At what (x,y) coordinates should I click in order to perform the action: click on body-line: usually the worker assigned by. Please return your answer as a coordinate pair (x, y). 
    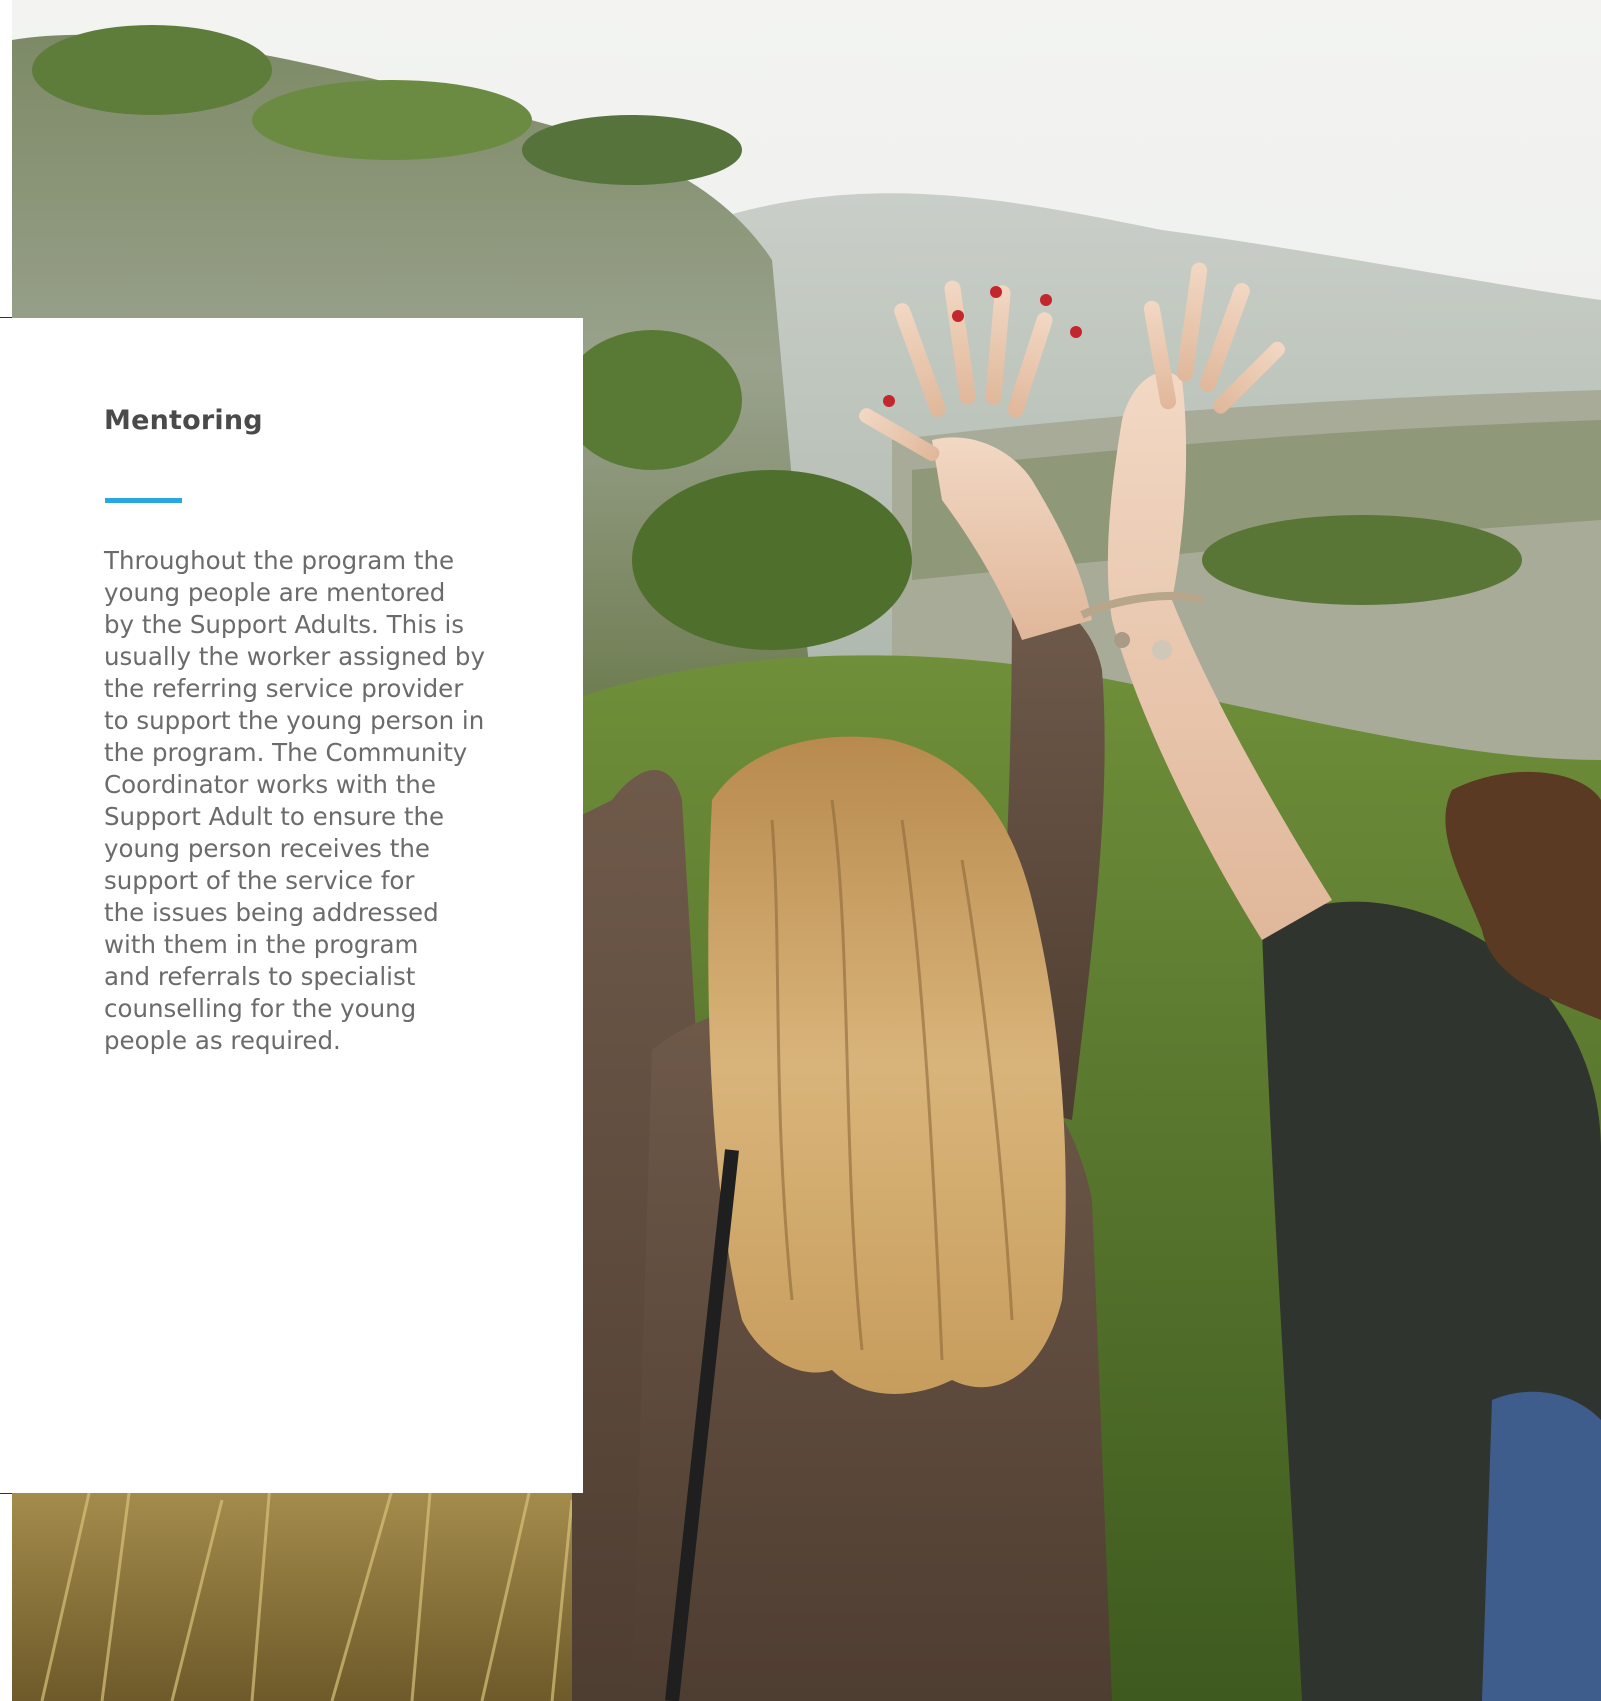
    Looking at the image, I should click on (294, 656).